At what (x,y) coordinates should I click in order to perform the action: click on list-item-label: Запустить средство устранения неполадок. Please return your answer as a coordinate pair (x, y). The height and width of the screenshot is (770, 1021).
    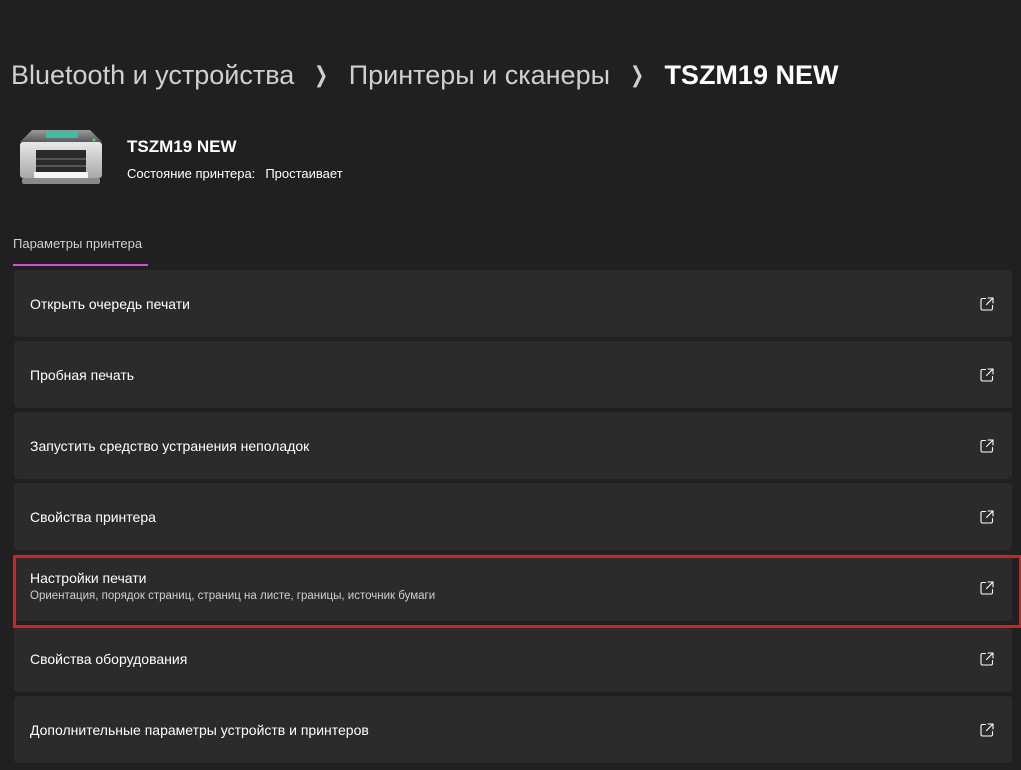
    Looking at the image, I should click on (170, 445).